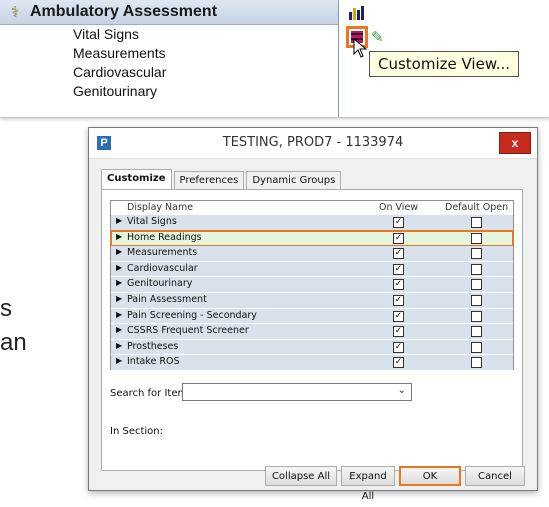 The image size is (549, 507). What do you see at coordinates (169, 91) in the screenshot?
I see `band-item: Genitourinary` at bounding box center [169, 91].